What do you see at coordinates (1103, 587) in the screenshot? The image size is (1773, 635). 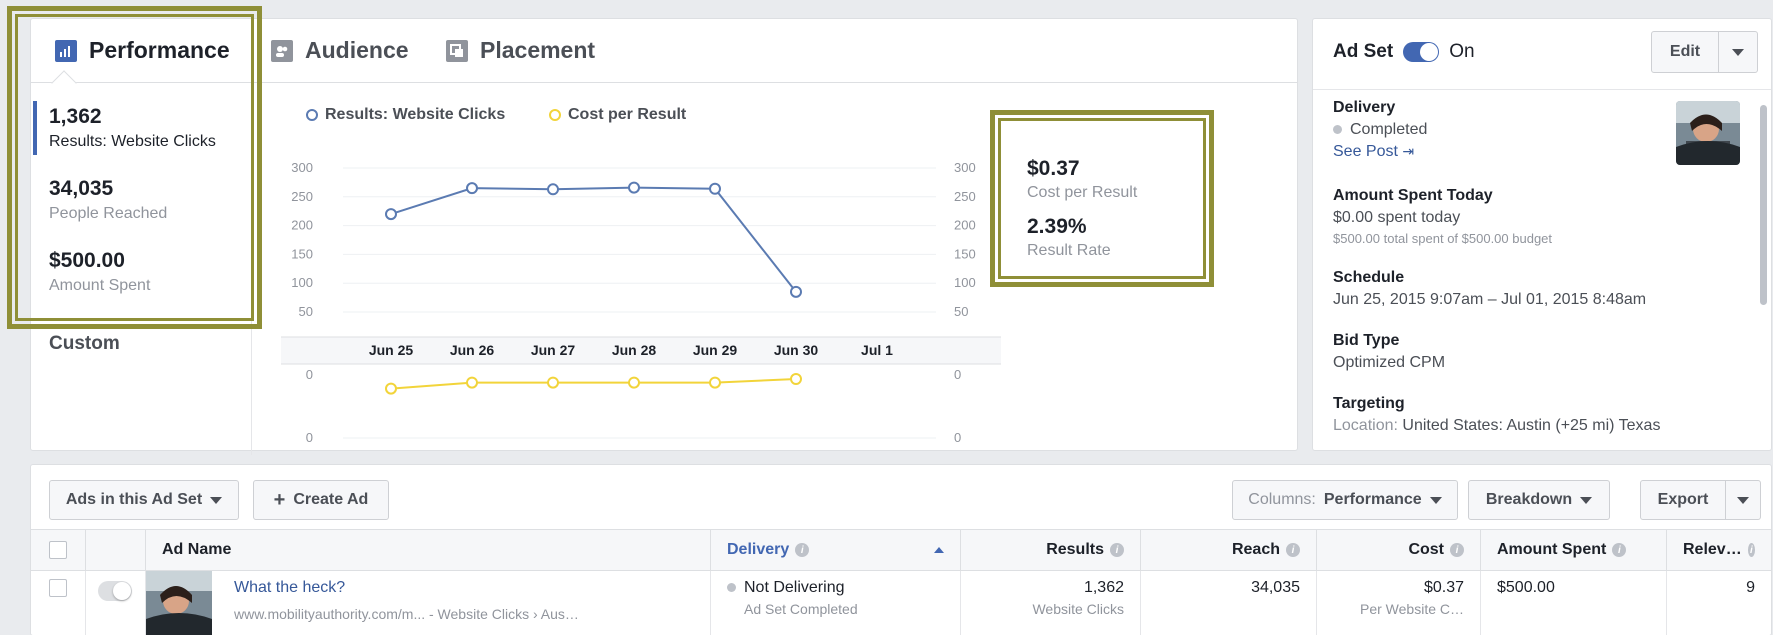 I see `results-value: 1,362` at bounding box center [1103, 587].